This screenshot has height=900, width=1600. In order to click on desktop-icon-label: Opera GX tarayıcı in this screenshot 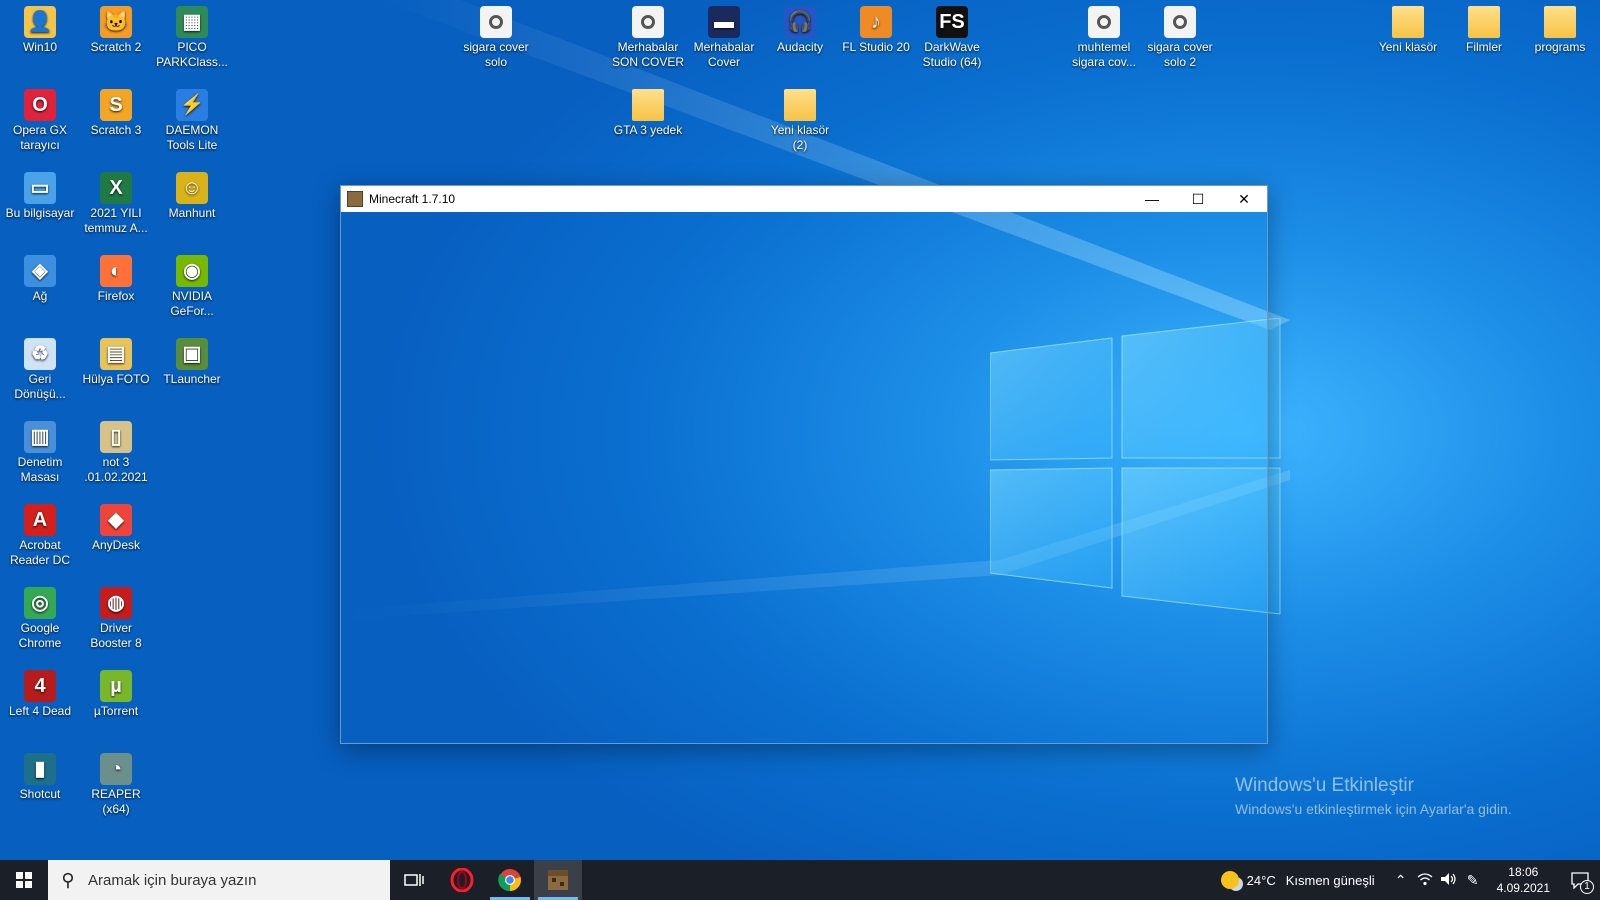, I will do `click(40, 137)`.